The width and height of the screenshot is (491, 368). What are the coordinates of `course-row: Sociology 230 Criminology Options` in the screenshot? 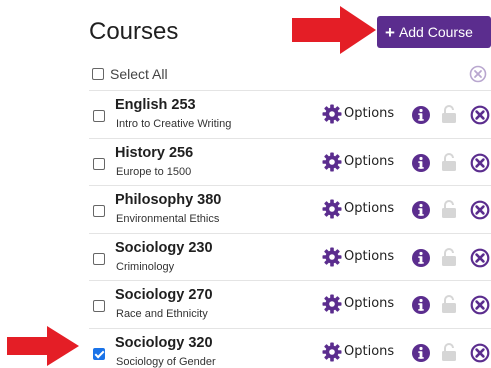 It's located at (290, 256).